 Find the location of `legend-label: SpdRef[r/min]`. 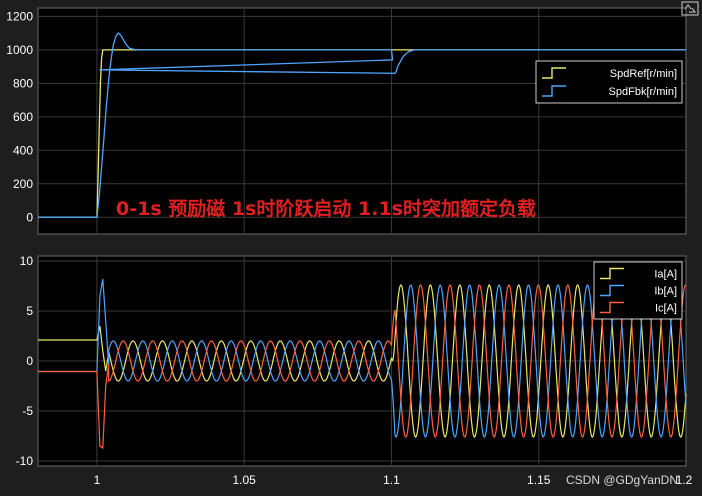

legend-label: SpdRef[r/min] is located at coordinates (643, 74).